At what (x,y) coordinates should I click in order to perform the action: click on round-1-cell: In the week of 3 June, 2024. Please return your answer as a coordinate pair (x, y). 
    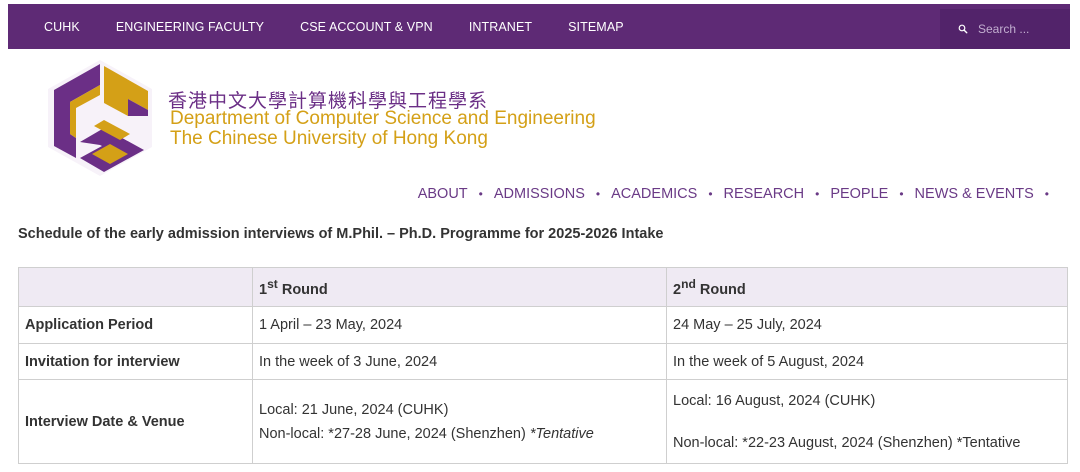
    Looking at the image, I should click on (459, 361).